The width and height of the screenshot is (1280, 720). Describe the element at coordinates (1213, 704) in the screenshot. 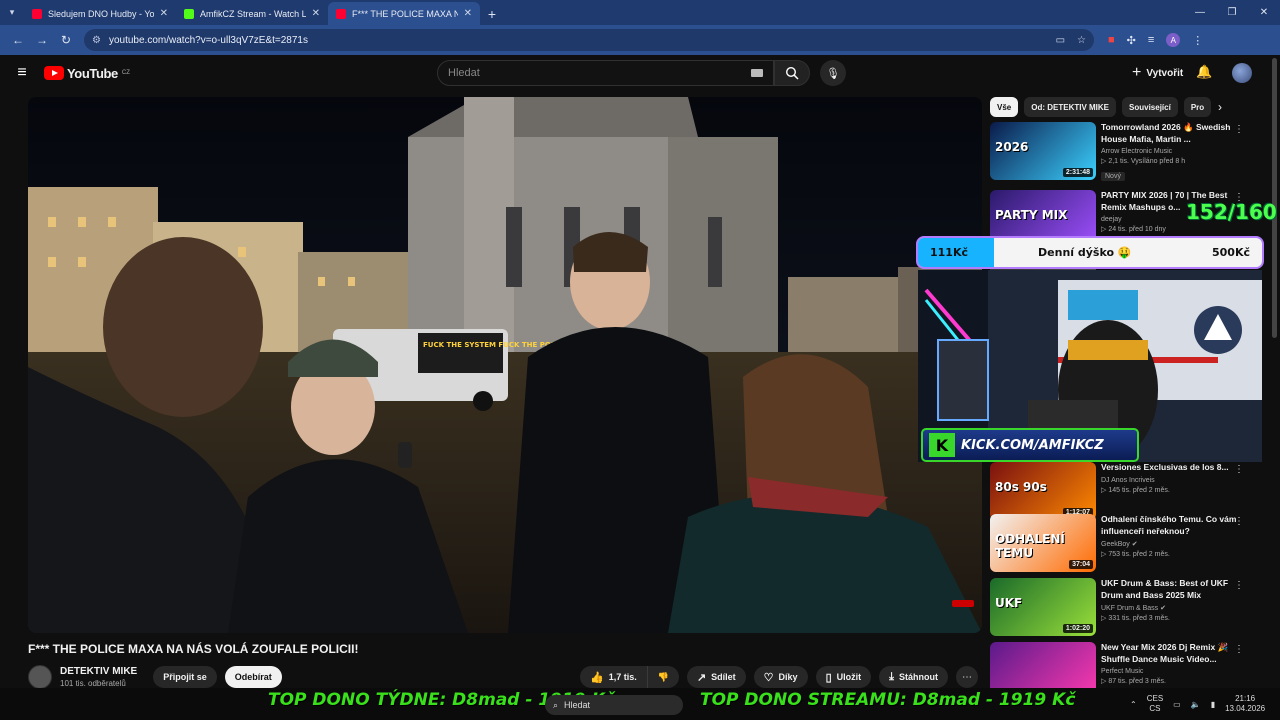

I see `battery-icon: ▮` at that location.